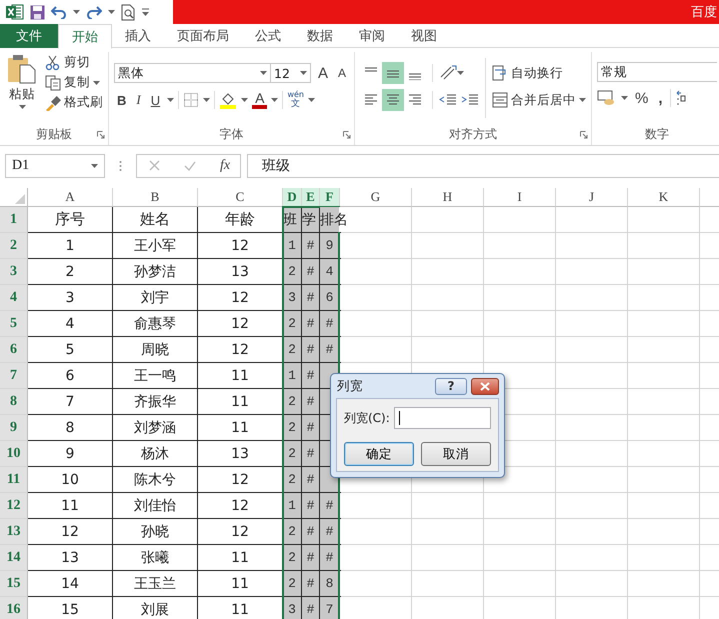 This screenshot has width=719, height=619. I want to click on save-icon, so click(37, 12).